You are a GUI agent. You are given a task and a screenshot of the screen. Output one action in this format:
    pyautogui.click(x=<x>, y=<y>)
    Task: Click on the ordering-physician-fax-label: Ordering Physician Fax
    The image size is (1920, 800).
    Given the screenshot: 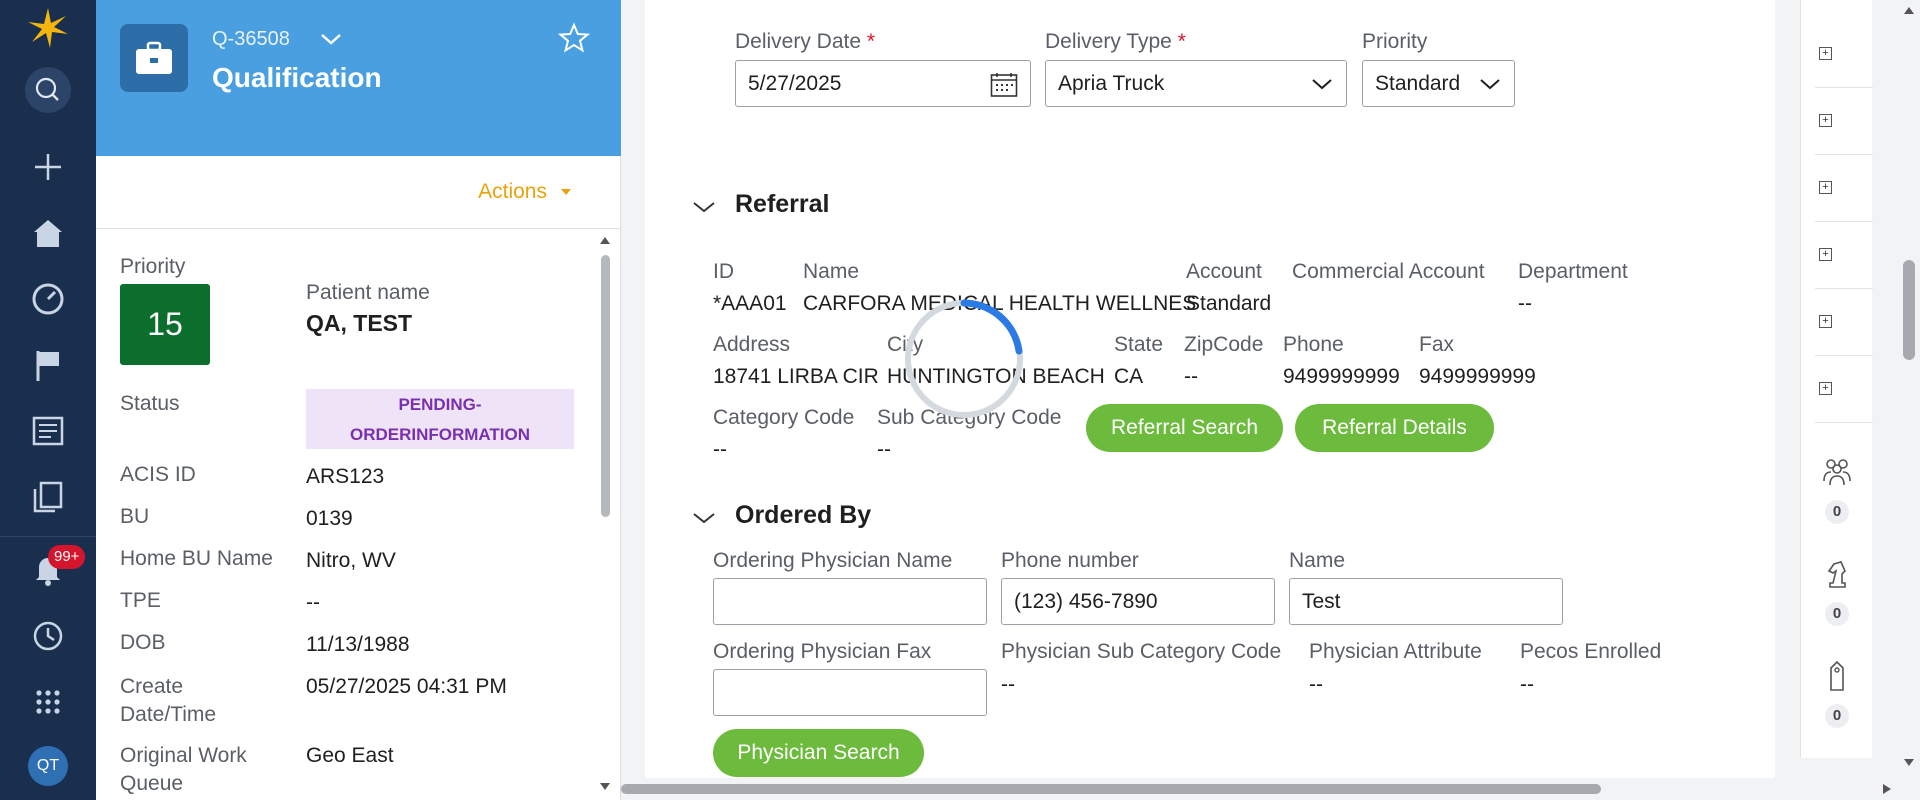 What is the action you would take?
    pyautogui.click(x=822, y=651)
    